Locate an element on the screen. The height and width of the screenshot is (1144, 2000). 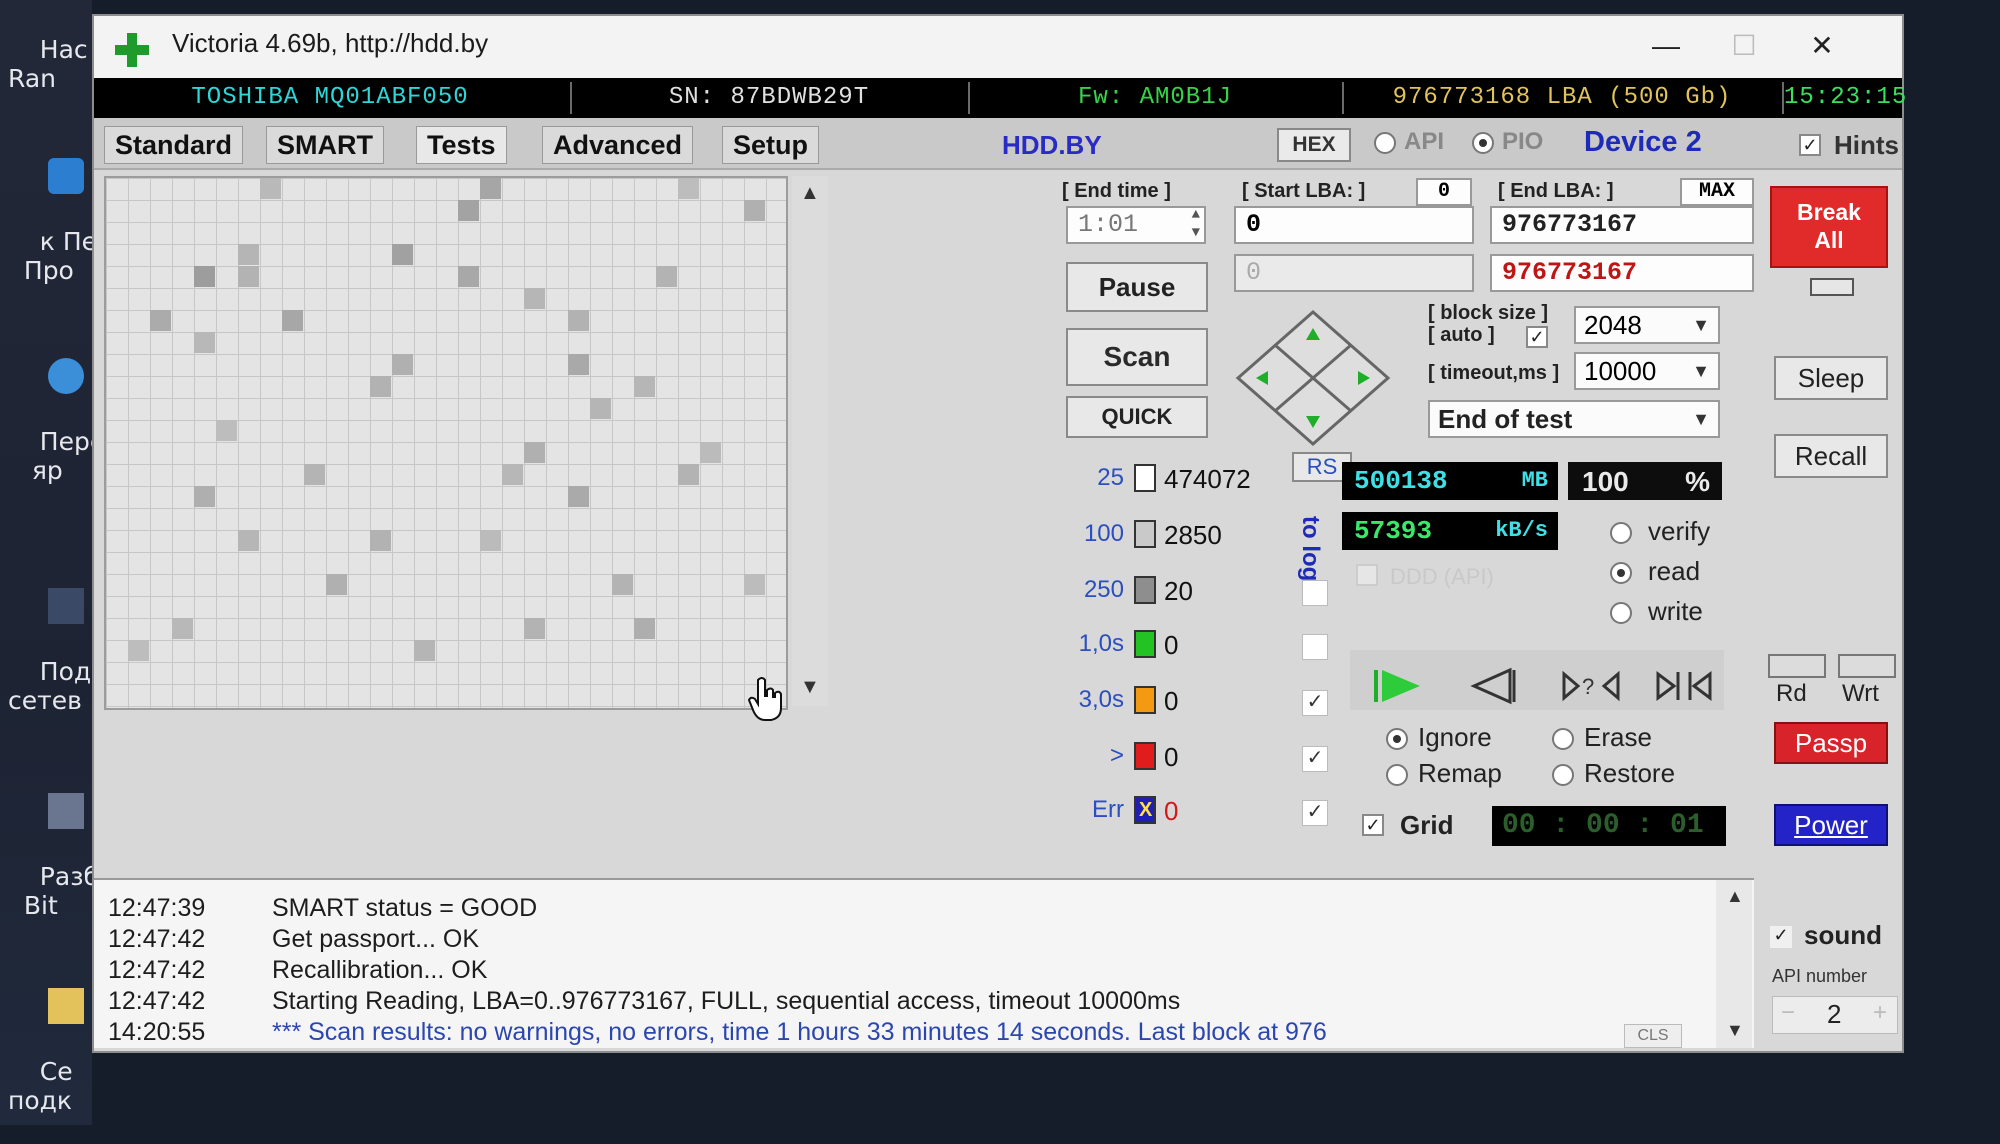
max-button: MAX is located at coordinates (1717, 192).